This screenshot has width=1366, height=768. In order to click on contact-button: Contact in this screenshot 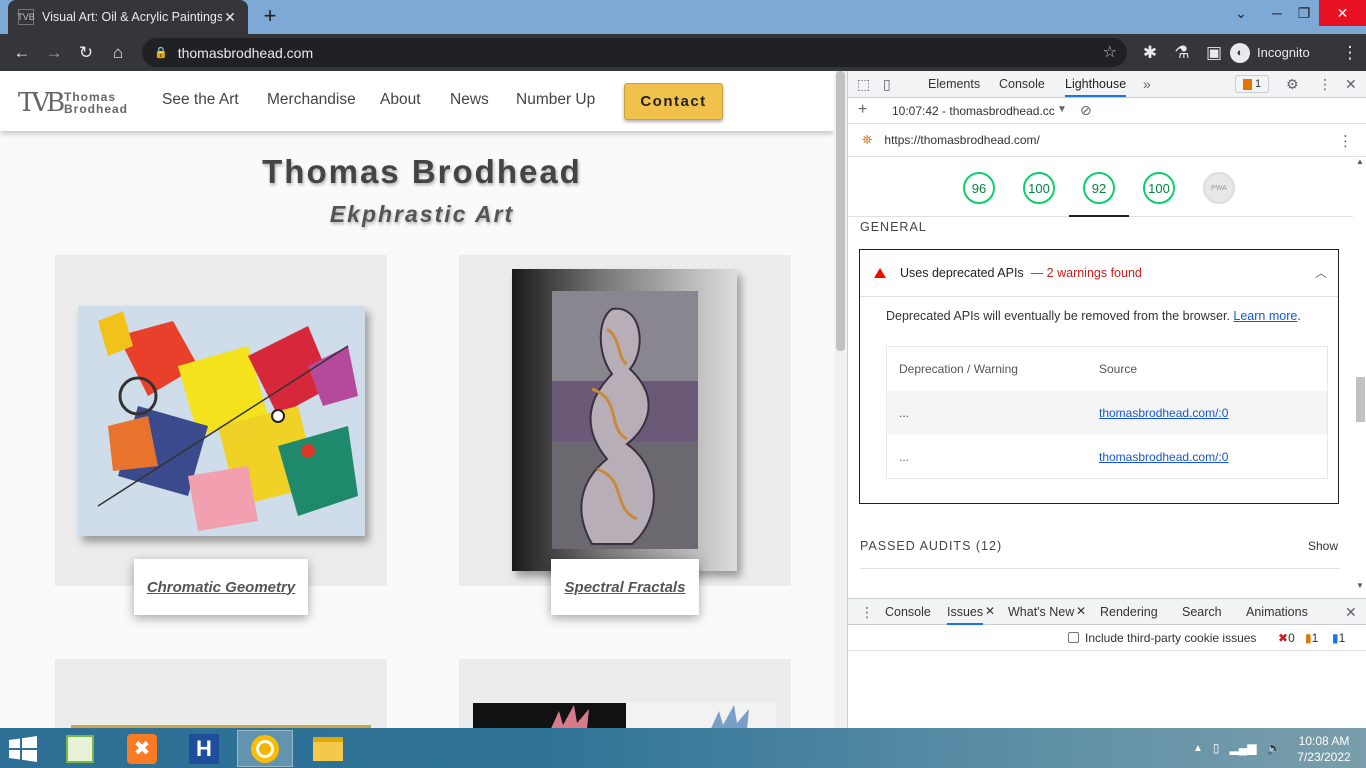, I will do `click(673, 101)`.